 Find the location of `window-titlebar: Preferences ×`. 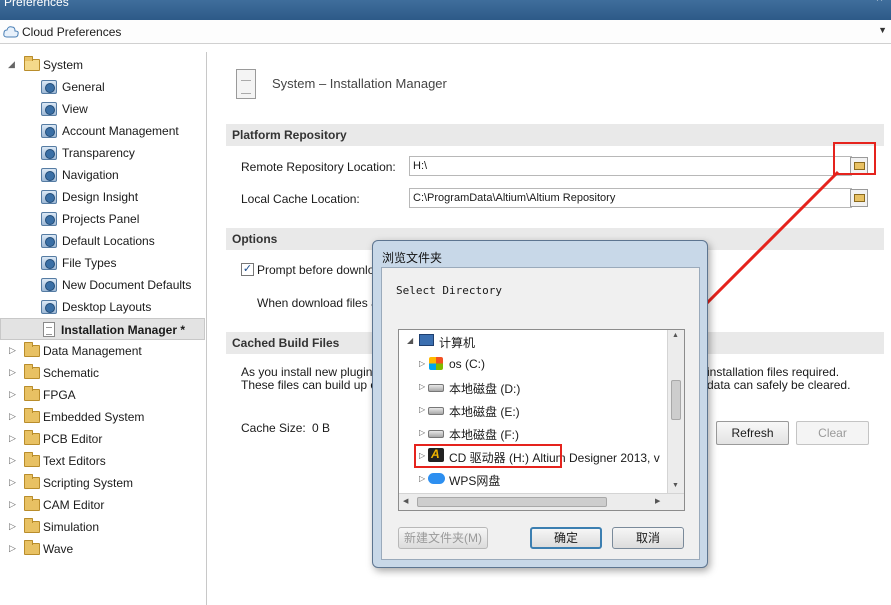

window-titlebar: Preferences × is located at coordinates (445, 10).